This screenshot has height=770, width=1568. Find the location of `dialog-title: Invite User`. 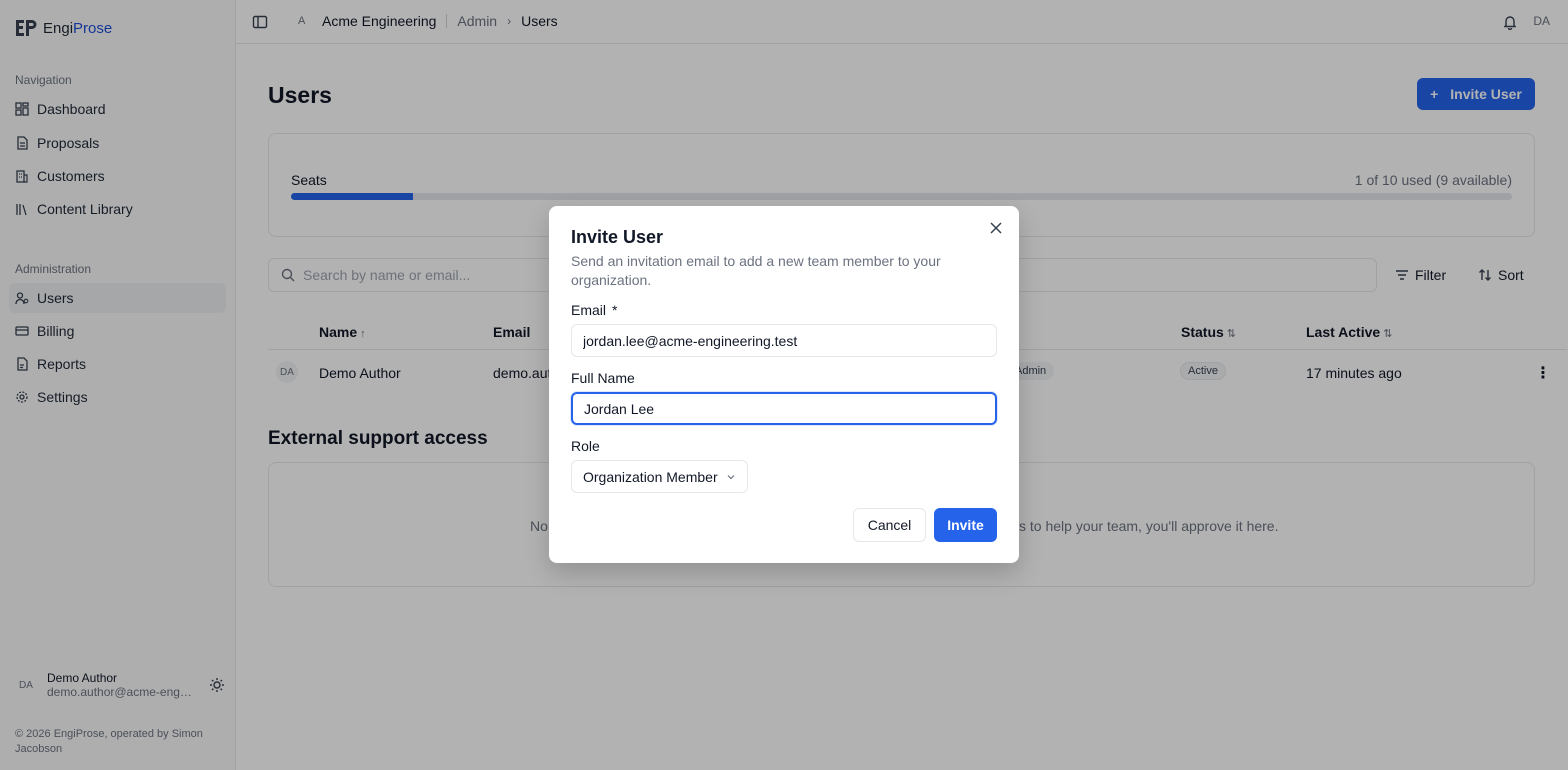

dialog-title: Invite User is located at coordinates (617, 237).